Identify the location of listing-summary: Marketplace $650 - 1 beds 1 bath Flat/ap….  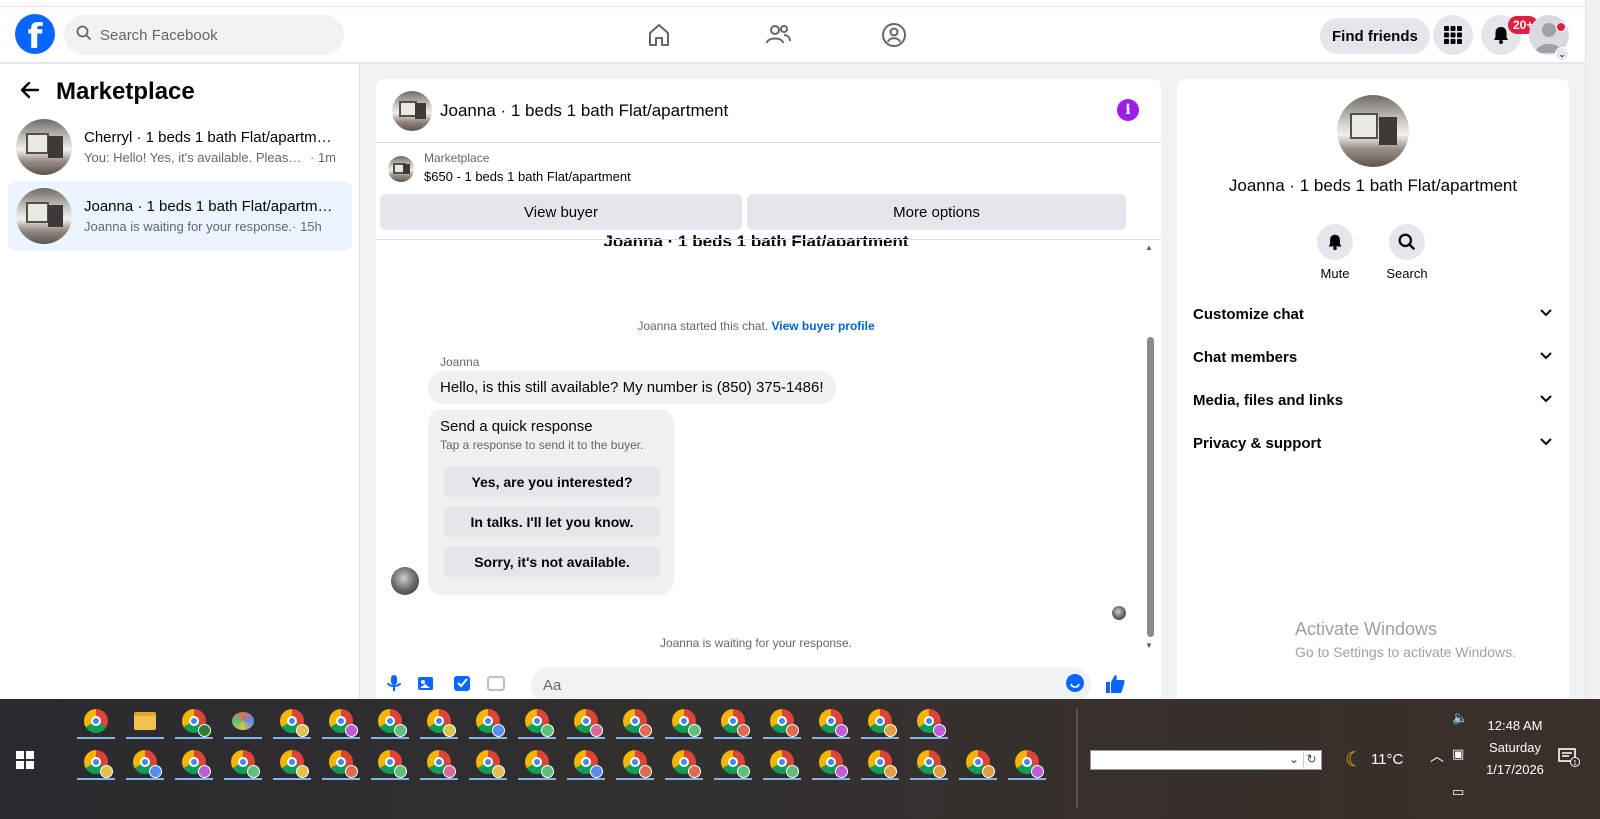
(509, 167).